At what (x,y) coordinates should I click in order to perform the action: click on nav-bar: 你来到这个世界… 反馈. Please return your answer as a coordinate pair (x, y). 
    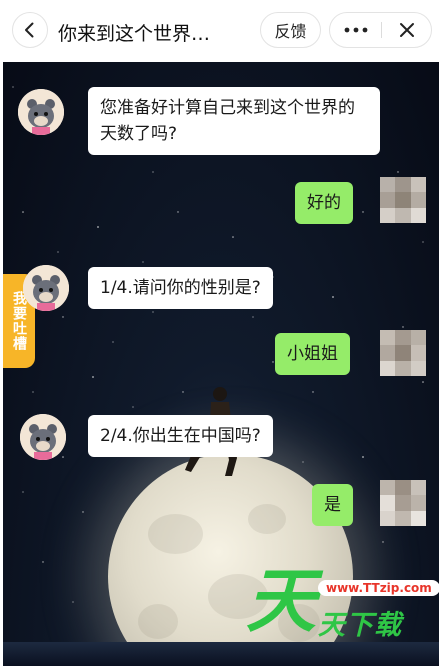
    Looking at the image, I should click on (220, 31).